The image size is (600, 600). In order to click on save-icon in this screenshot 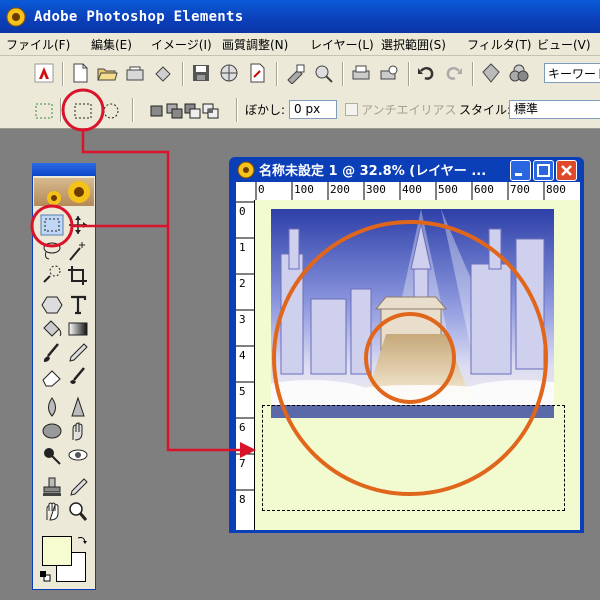, I will do `click(201, 73)`.